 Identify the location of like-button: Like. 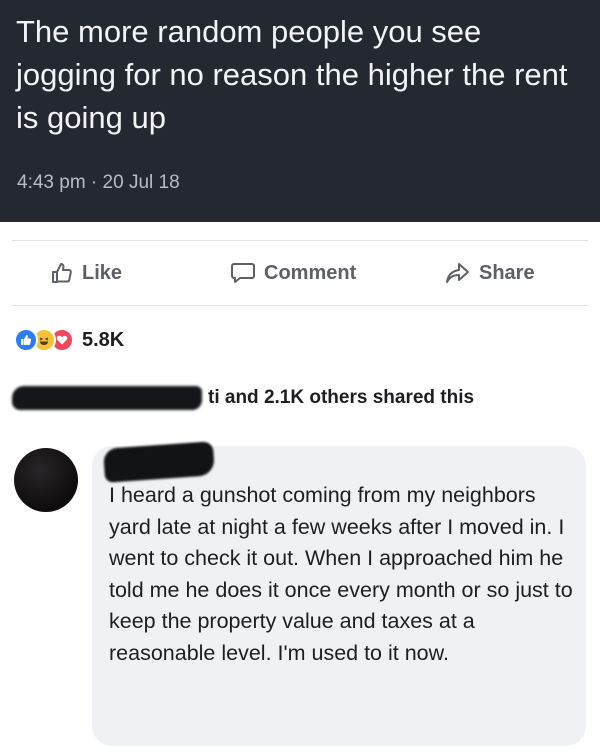
(86, 273).